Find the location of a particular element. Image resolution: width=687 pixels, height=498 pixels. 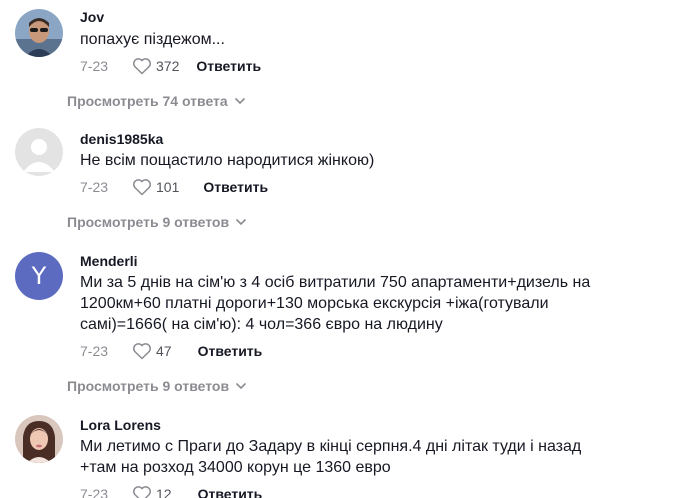

username: Jov is located at coordinates (92, 17).